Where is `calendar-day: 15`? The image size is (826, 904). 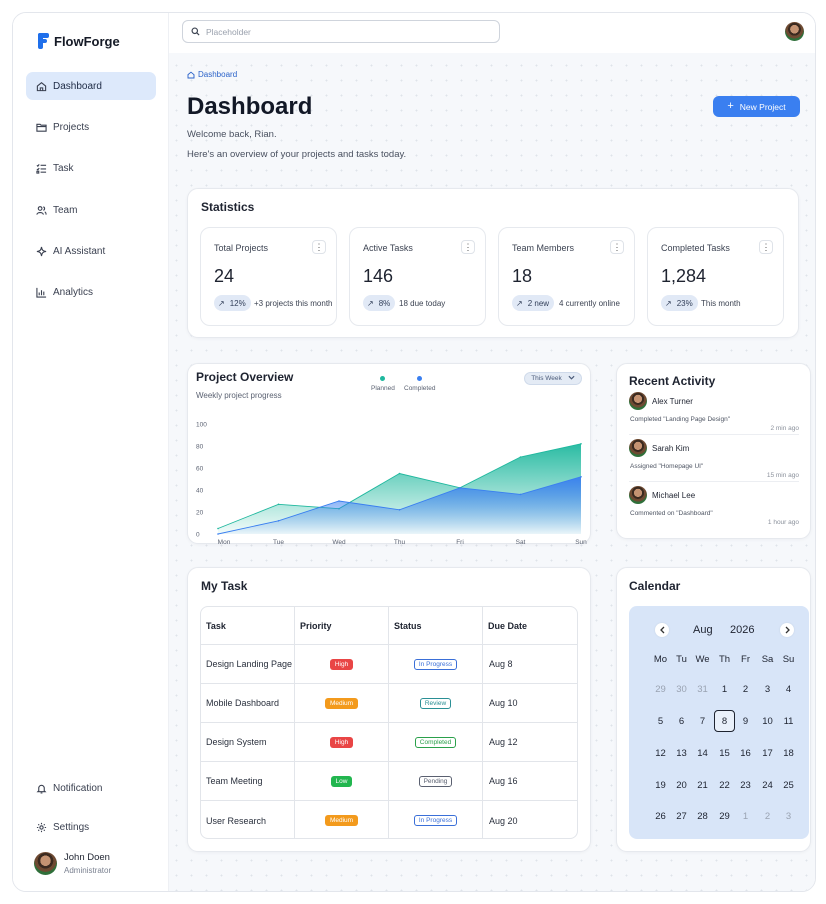
calendar-day: 15 is located at coordinates (724, 753).